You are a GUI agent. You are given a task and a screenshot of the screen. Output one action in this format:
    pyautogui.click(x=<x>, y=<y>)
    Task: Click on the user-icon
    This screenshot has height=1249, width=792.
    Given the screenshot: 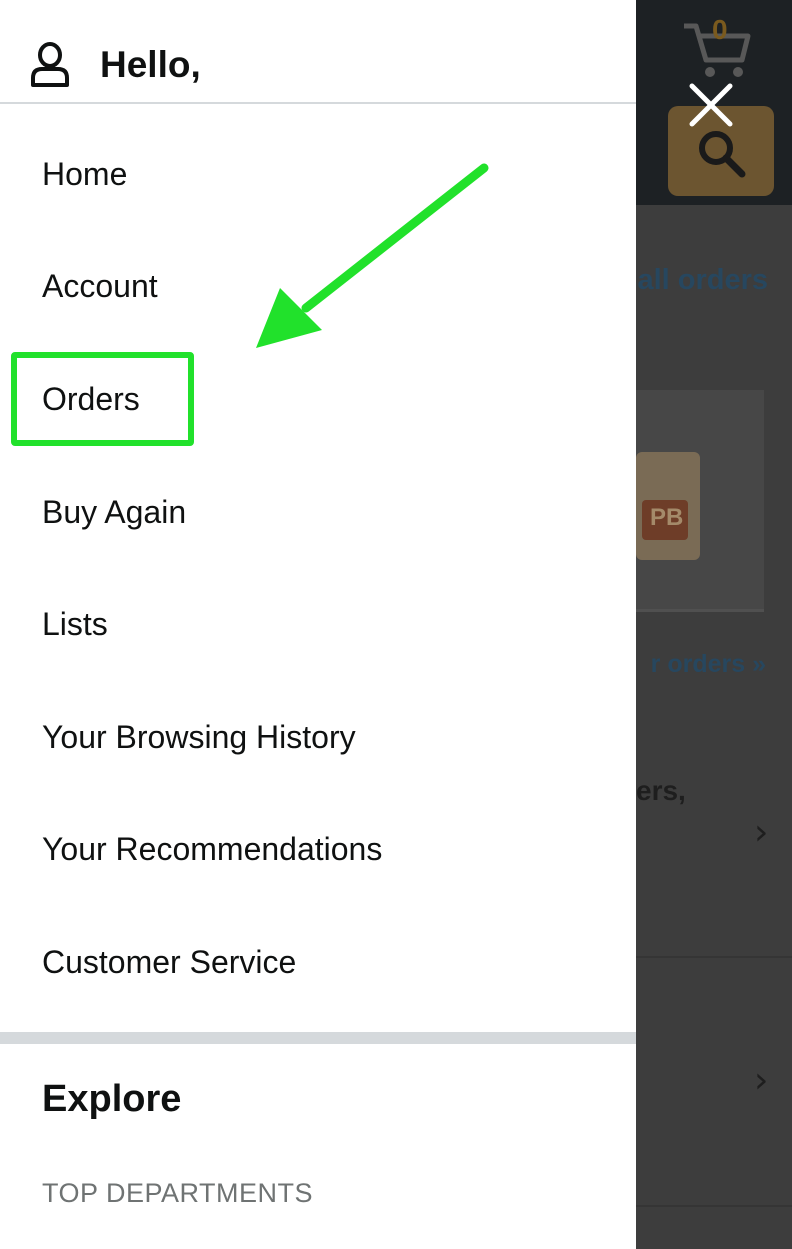 What is the action you would take?
    pyautogui.click(x=50, y=64)
    